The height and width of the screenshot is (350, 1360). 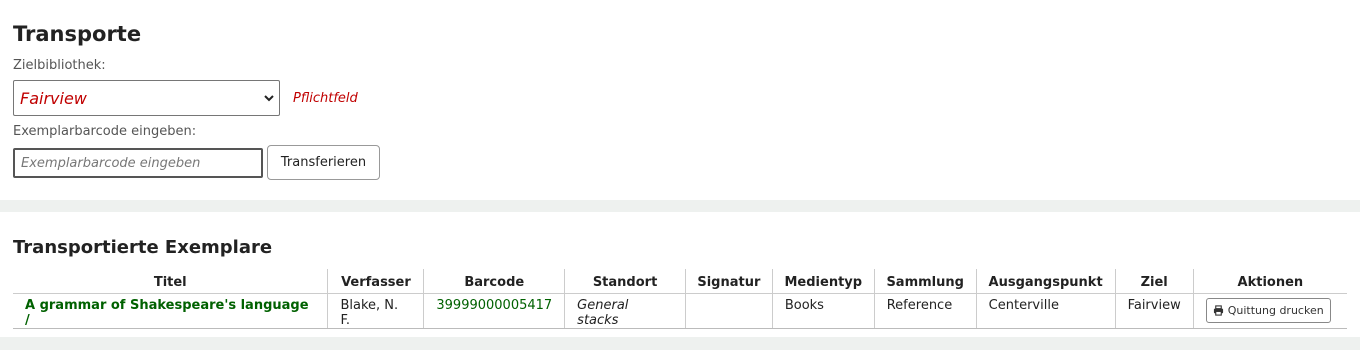 I want to click on printer-icon, so click(x=1218, y=310).